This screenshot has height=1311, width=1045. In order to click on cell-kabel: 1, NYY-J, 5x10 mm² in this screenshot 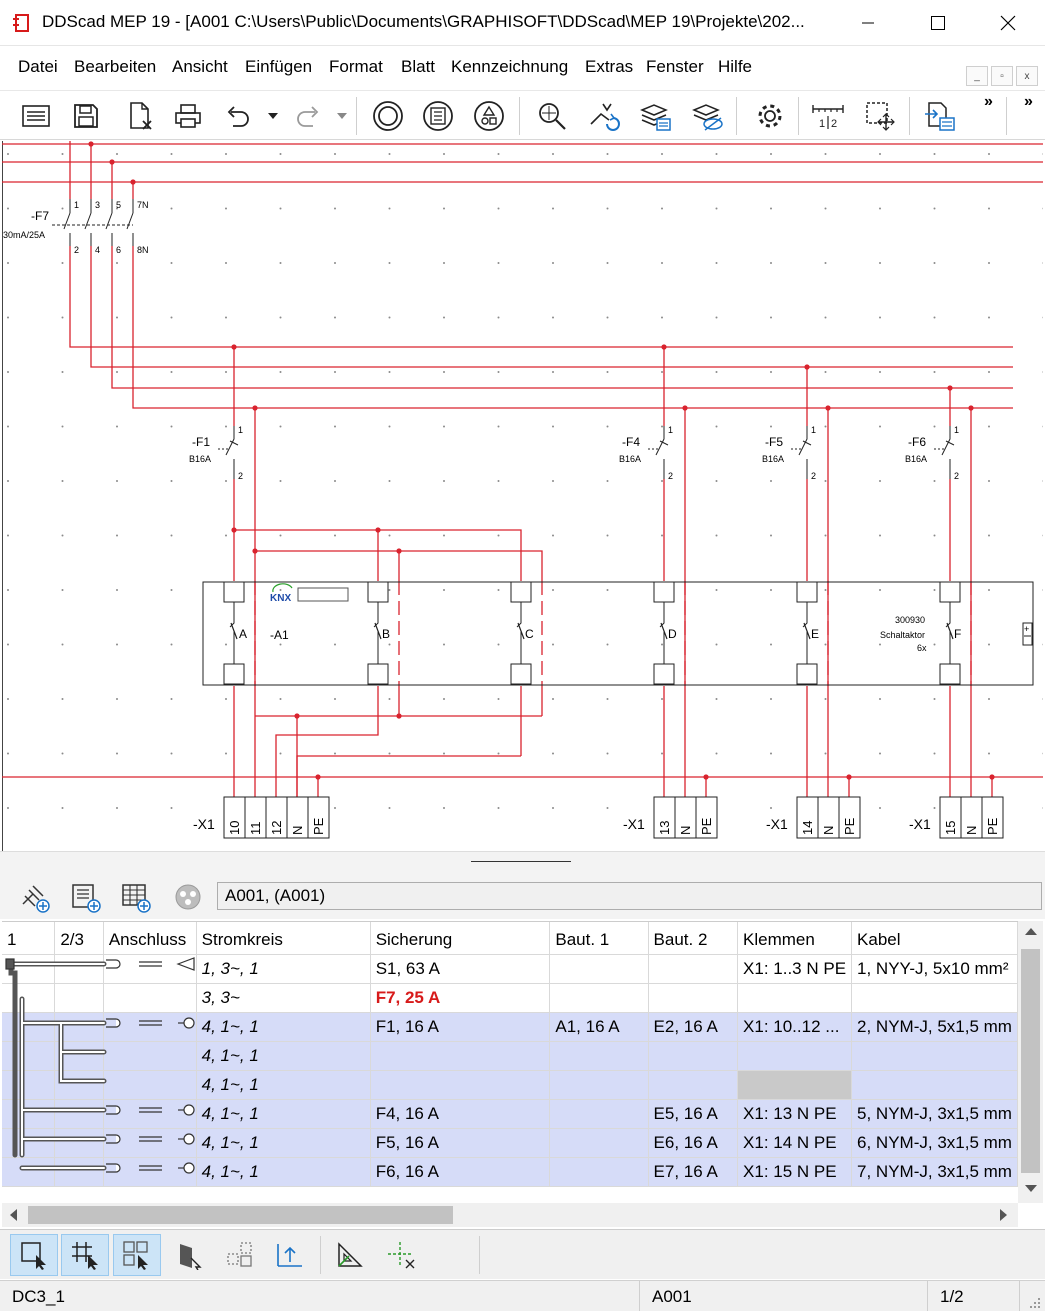, I will do `click(934, 969)`.